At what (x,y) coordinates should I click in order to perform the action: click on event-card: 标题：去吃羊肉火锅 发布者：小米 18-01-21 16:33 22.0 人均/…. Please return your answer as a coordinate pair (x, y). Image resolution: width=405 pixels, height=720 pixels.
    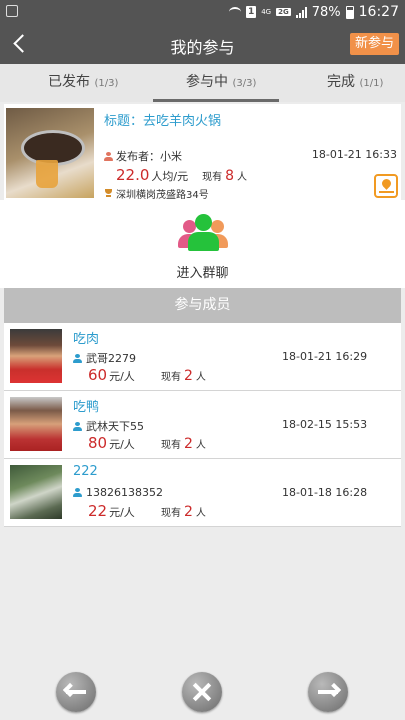
    Looking at the image, I should click on (202, 152).